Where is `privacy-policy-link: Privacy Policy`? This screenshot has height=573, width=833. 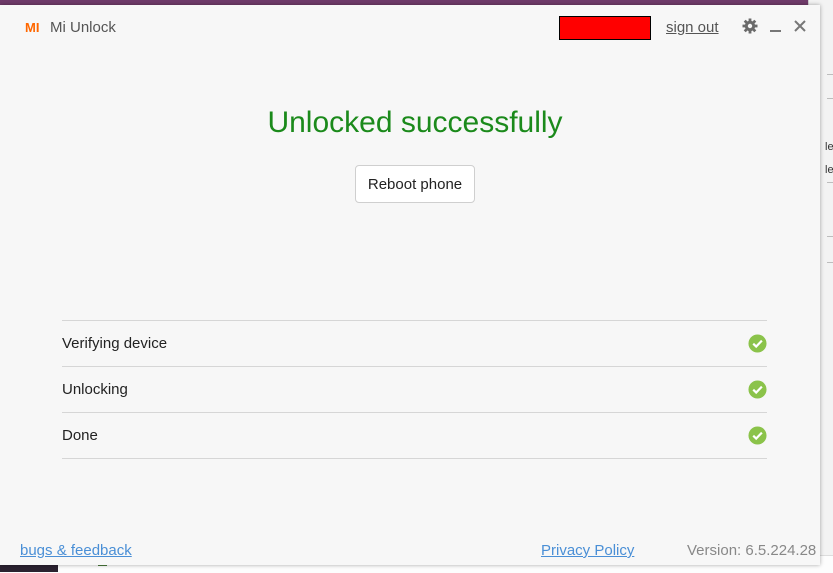
privacy-policy-link: Privacy Policy is located at coordinates (587, 550).